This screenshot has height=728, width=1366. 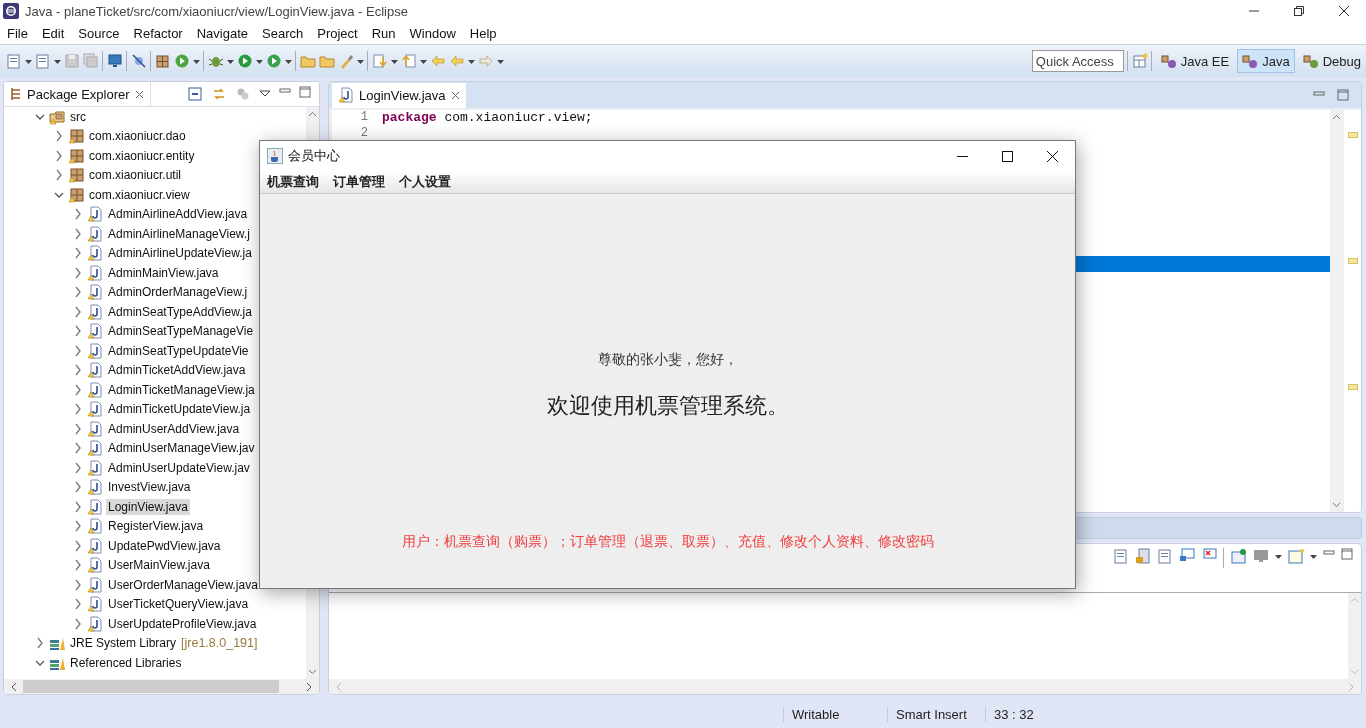 What do you see at coordinates (14, 61) in the screenshot?
I see `new-file-icon` at bounding box center [14, 61].